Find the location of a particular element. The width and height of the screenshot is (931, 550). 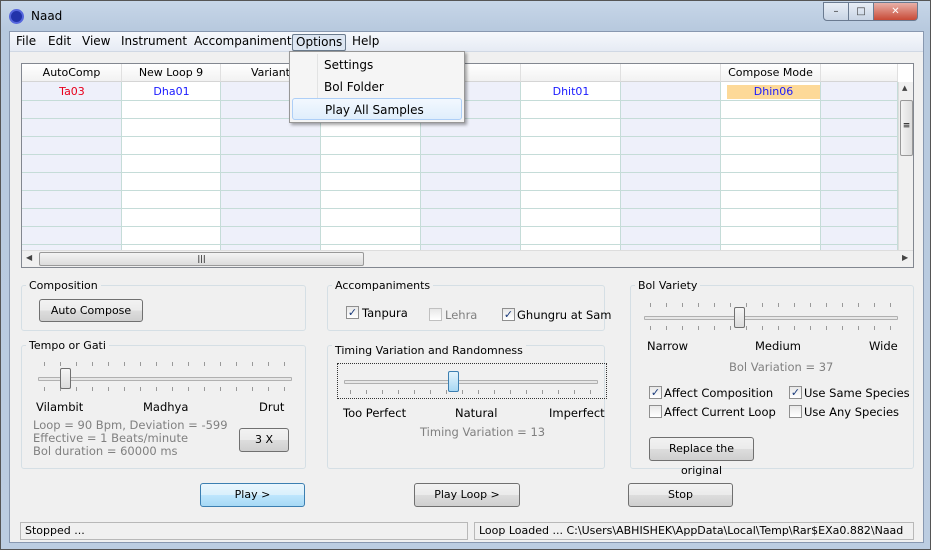

tempo-info-duration: Bol duration = 60000 ms is located at coordinates (105, 451).